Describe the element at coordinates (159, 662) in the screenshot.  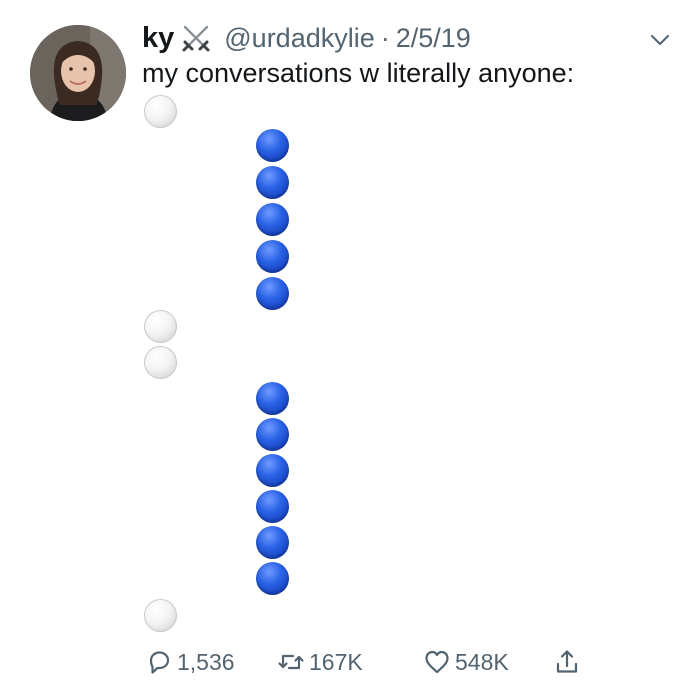
I see `reply-icon` at that location.